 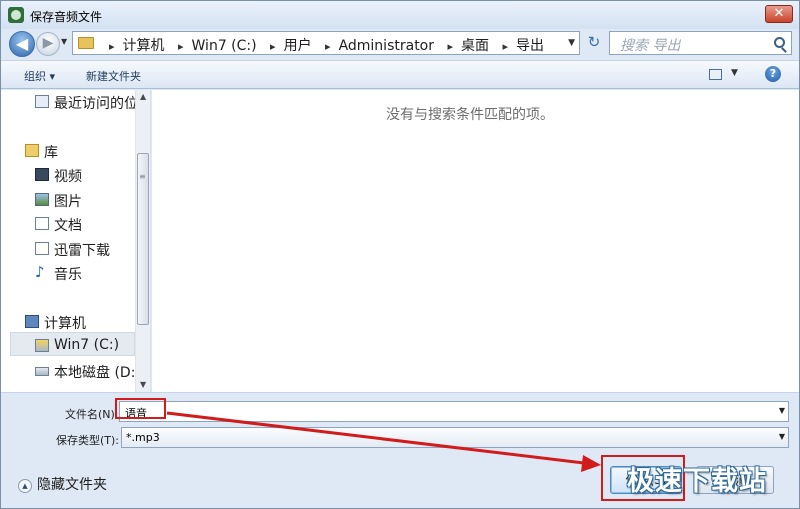 What do you see at coordinates (68, 275) in the screenshot?
I see `sidebar-item-label: 音乐` at bounding box center [68, 275].